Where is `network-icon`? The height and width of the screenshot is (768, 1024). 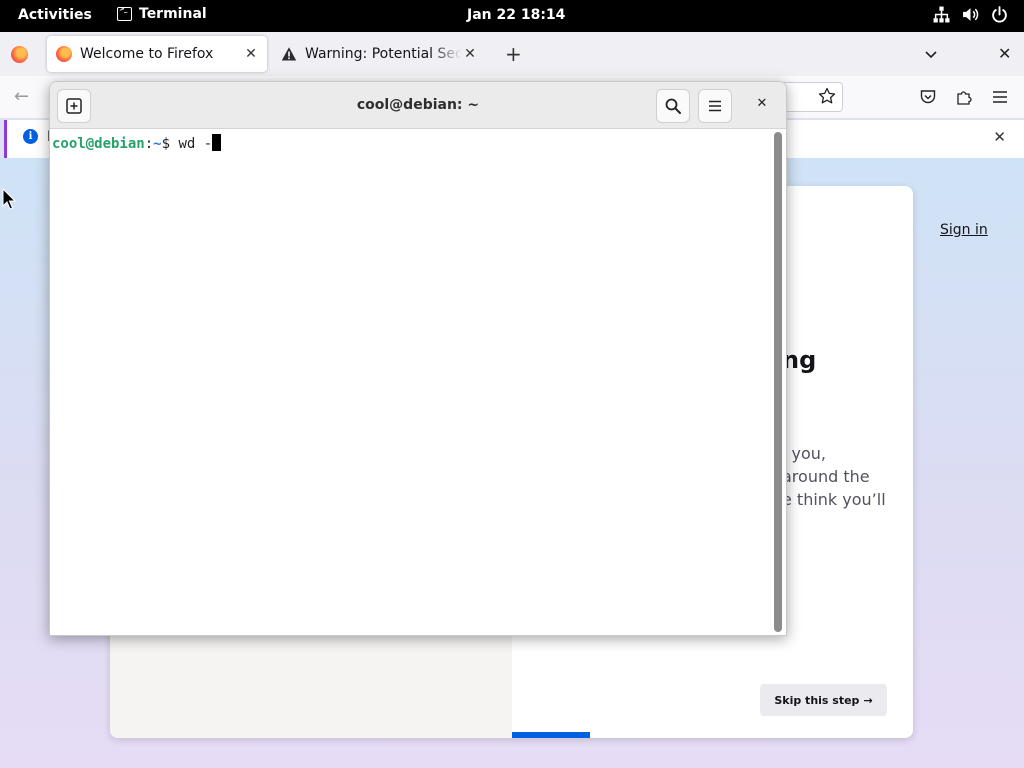
network-icon is located at coordinates (941, 14).